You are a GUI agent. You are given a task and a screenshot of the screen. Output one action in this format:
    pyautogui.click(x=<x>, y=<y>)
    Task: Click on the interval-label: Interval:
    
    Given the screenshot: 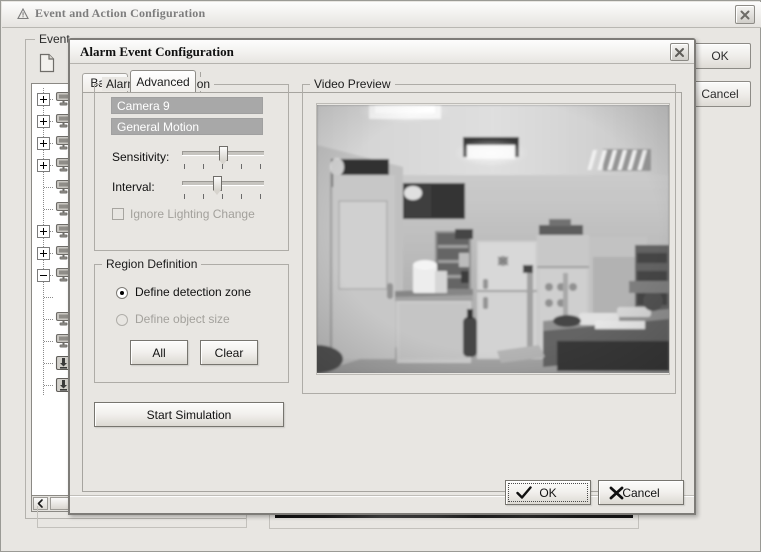 What is the action you would take?
    pyautogui.click(x=133, y=187)
    